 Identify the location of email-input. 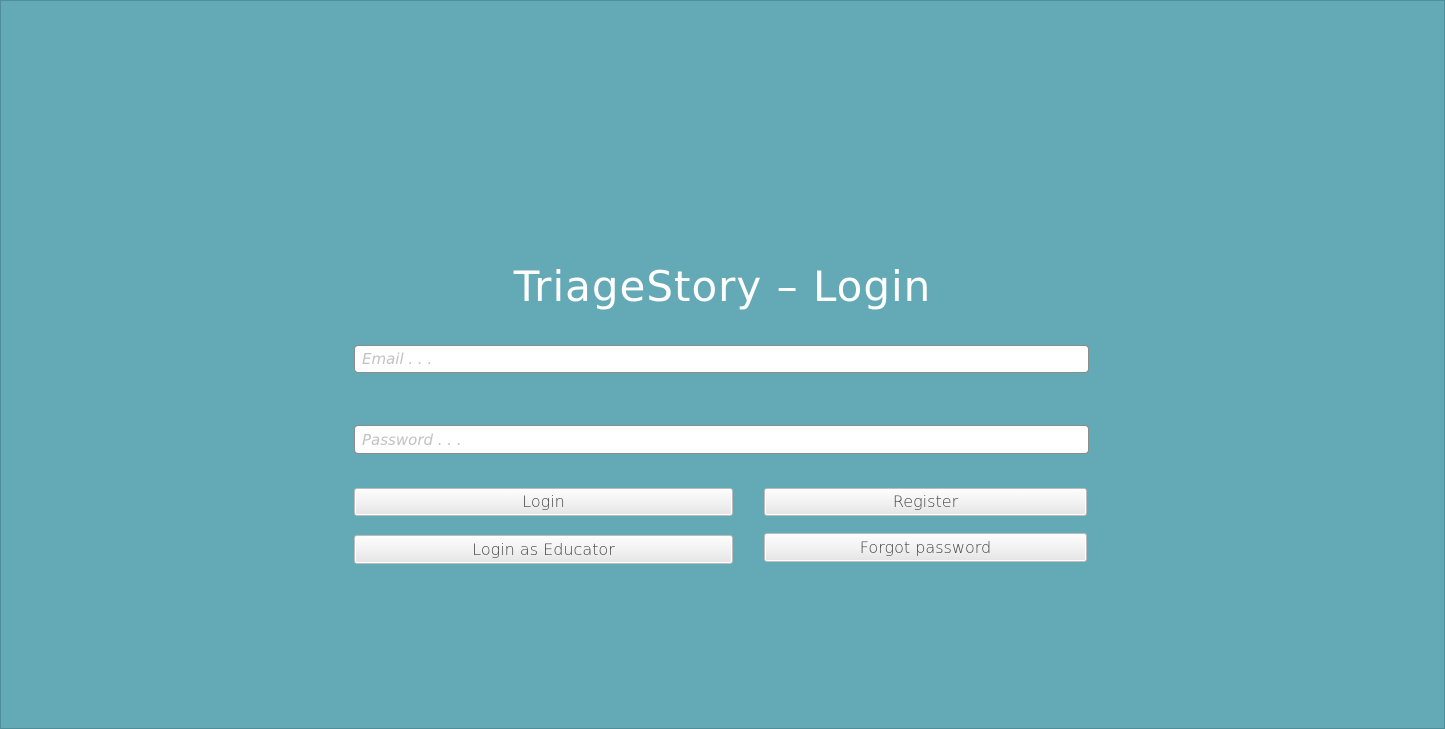
(721, 359).